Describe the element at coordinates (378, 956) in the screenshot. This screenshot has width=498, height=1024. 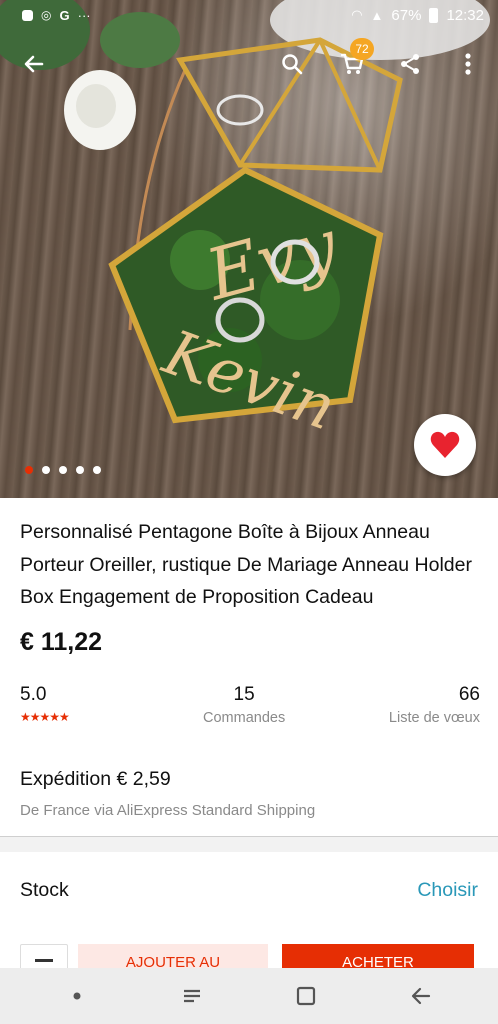
I see `buy-now-button: ACHETER` at that location.